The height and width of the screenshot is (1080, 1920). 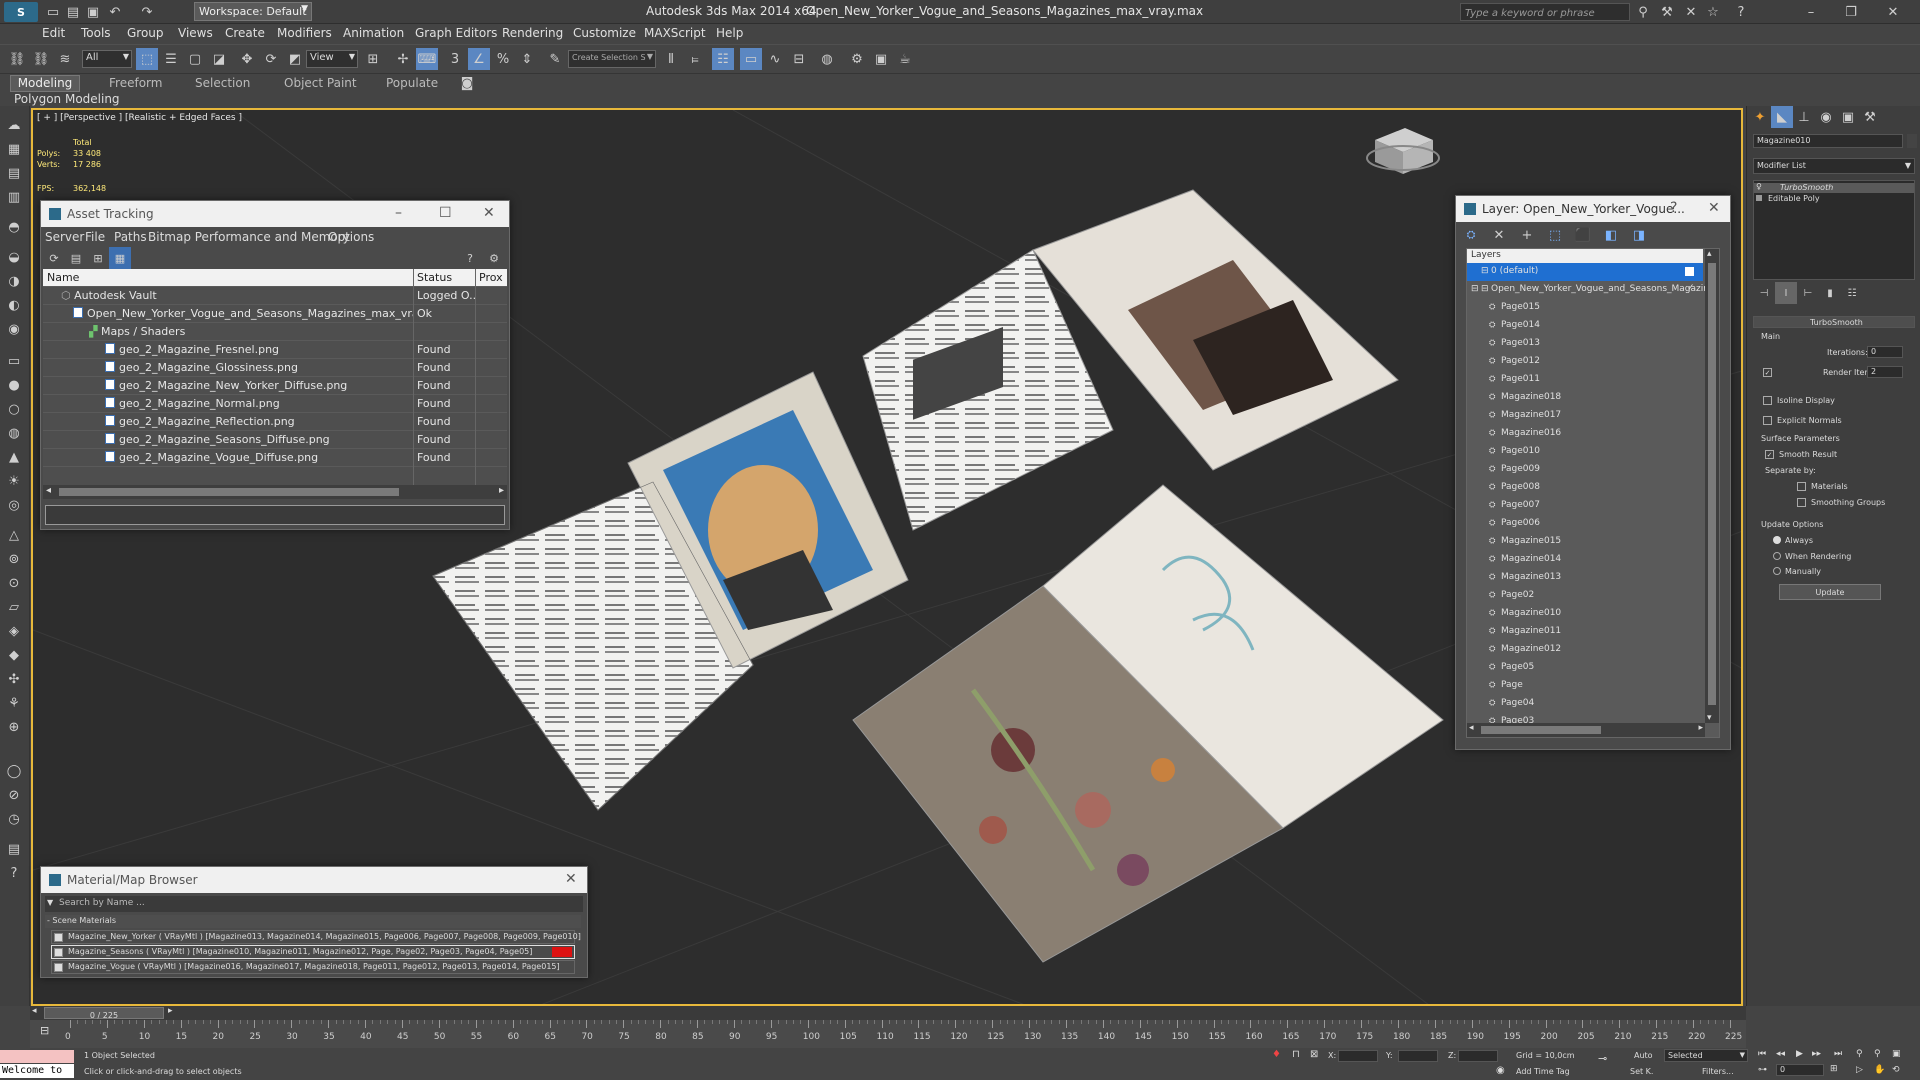 What do you see at coordinates (351, 237) in the screenshot?
I see `asset-menu-options: Options` at bounding box center [351, 237].